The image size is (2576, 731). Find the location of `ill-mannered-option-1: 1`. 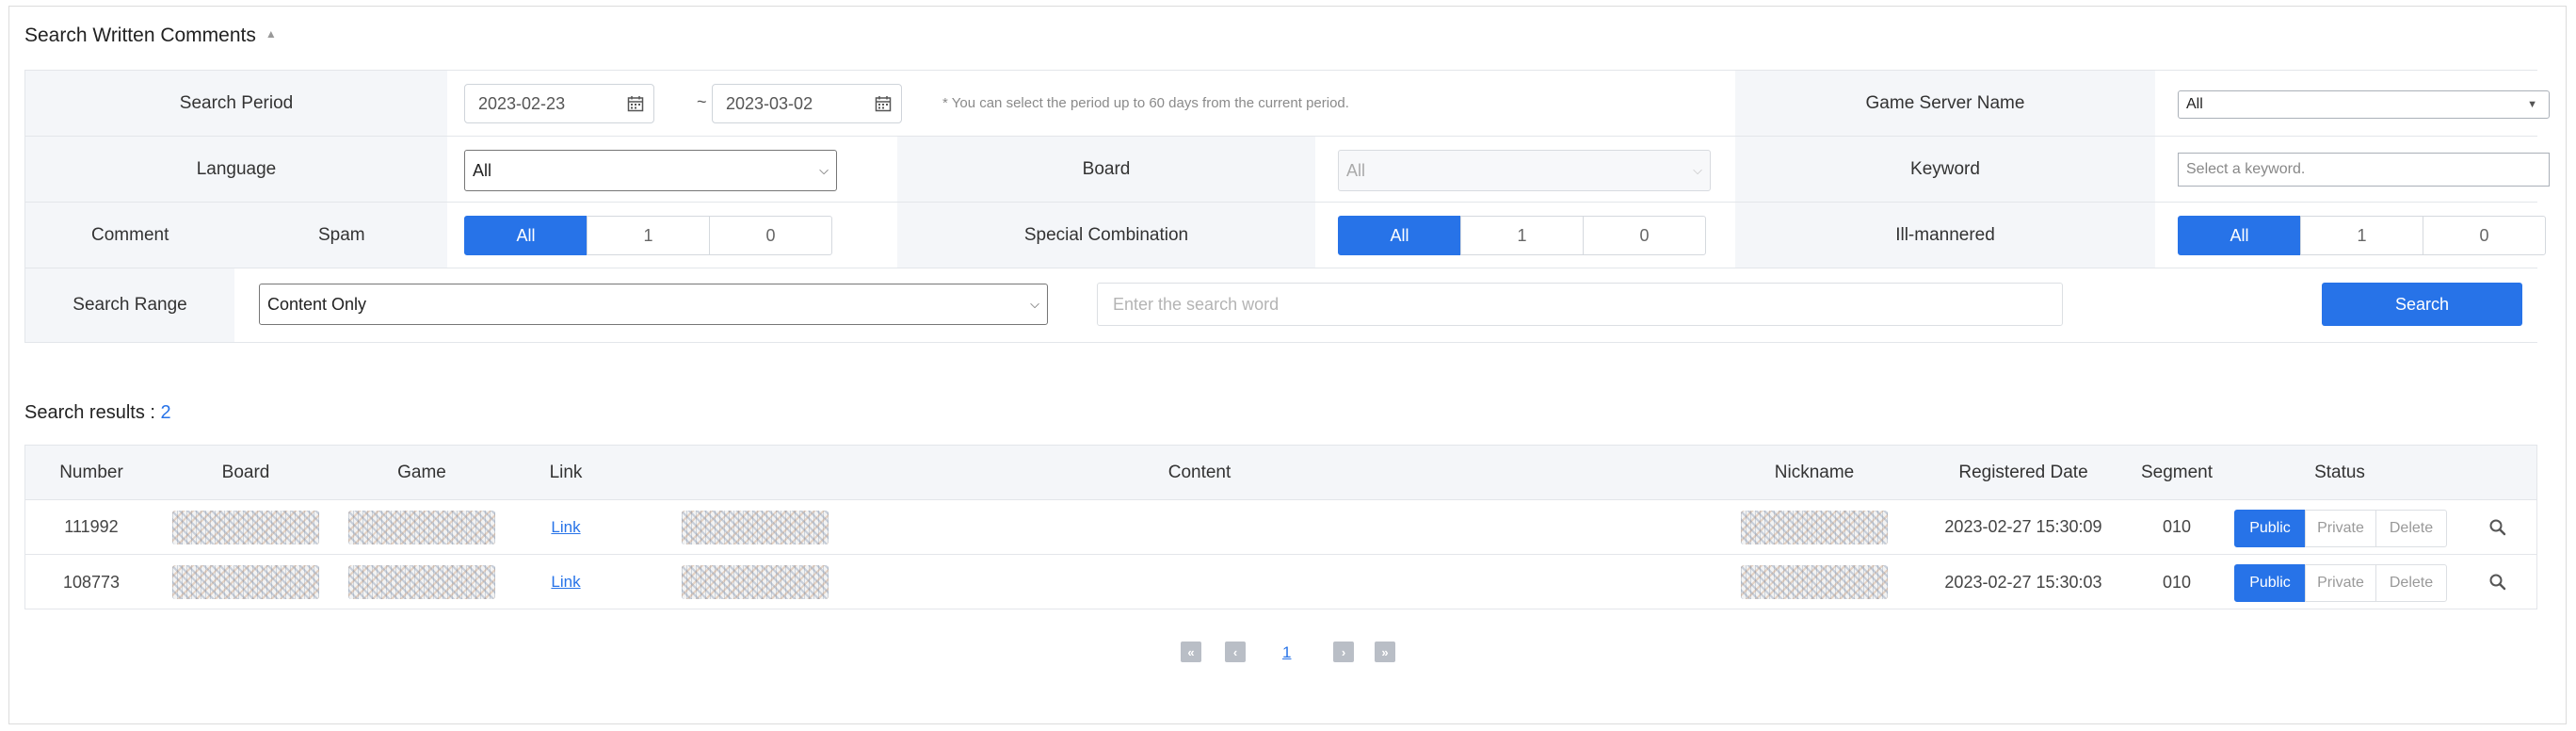

ill-mannered-option-1: 1 is located at coordinates (2361, 235).